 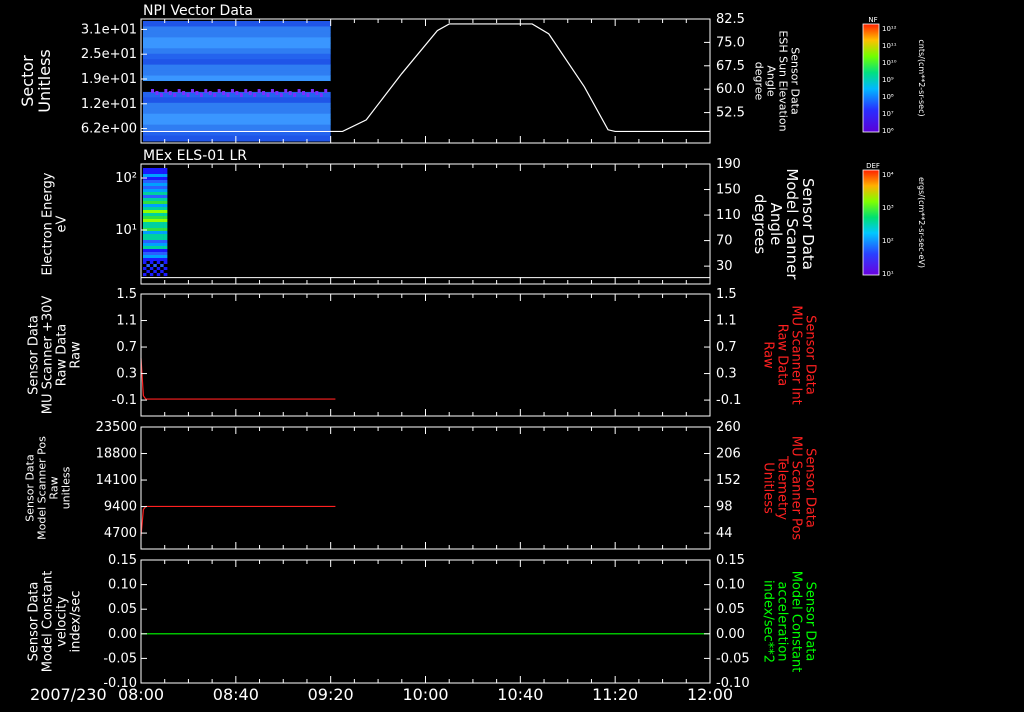 What do you see at coordinates (789, 354) in the screenshot?
I see `right-axis-label: Sensor DataMU Scanner IntRaw DataRaw` at bounding box center [789, 354].